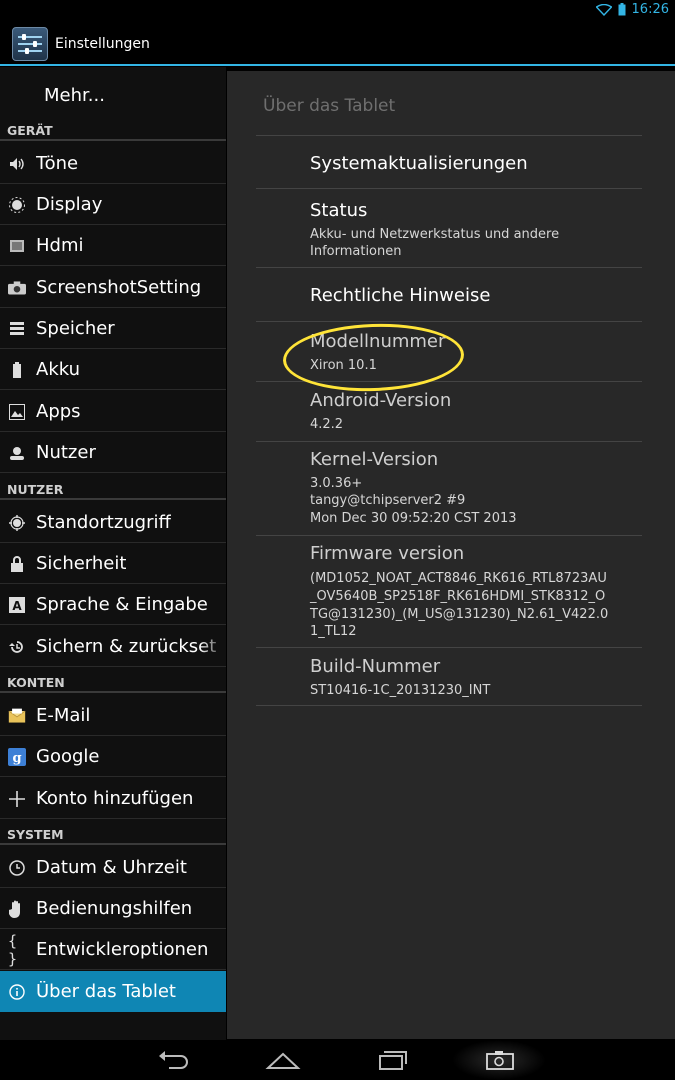 This screenshot has width=675, height=1080. Describe the element at coordinates (337, 44) in the screenshot. I see `action-bar: Einstellungen` at that location.